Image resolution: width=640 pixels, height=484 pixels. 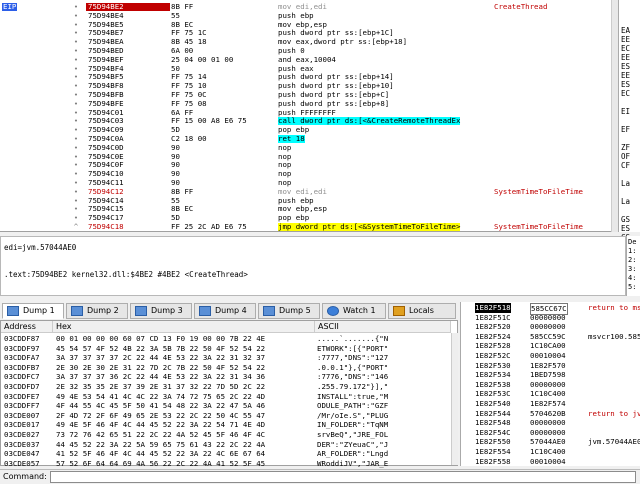 What do you see at coordinates (550, 414) in the screenshot?
I see `stack-row: 1E82F544 5704620B return to jv` at bounding box center [550, 414].